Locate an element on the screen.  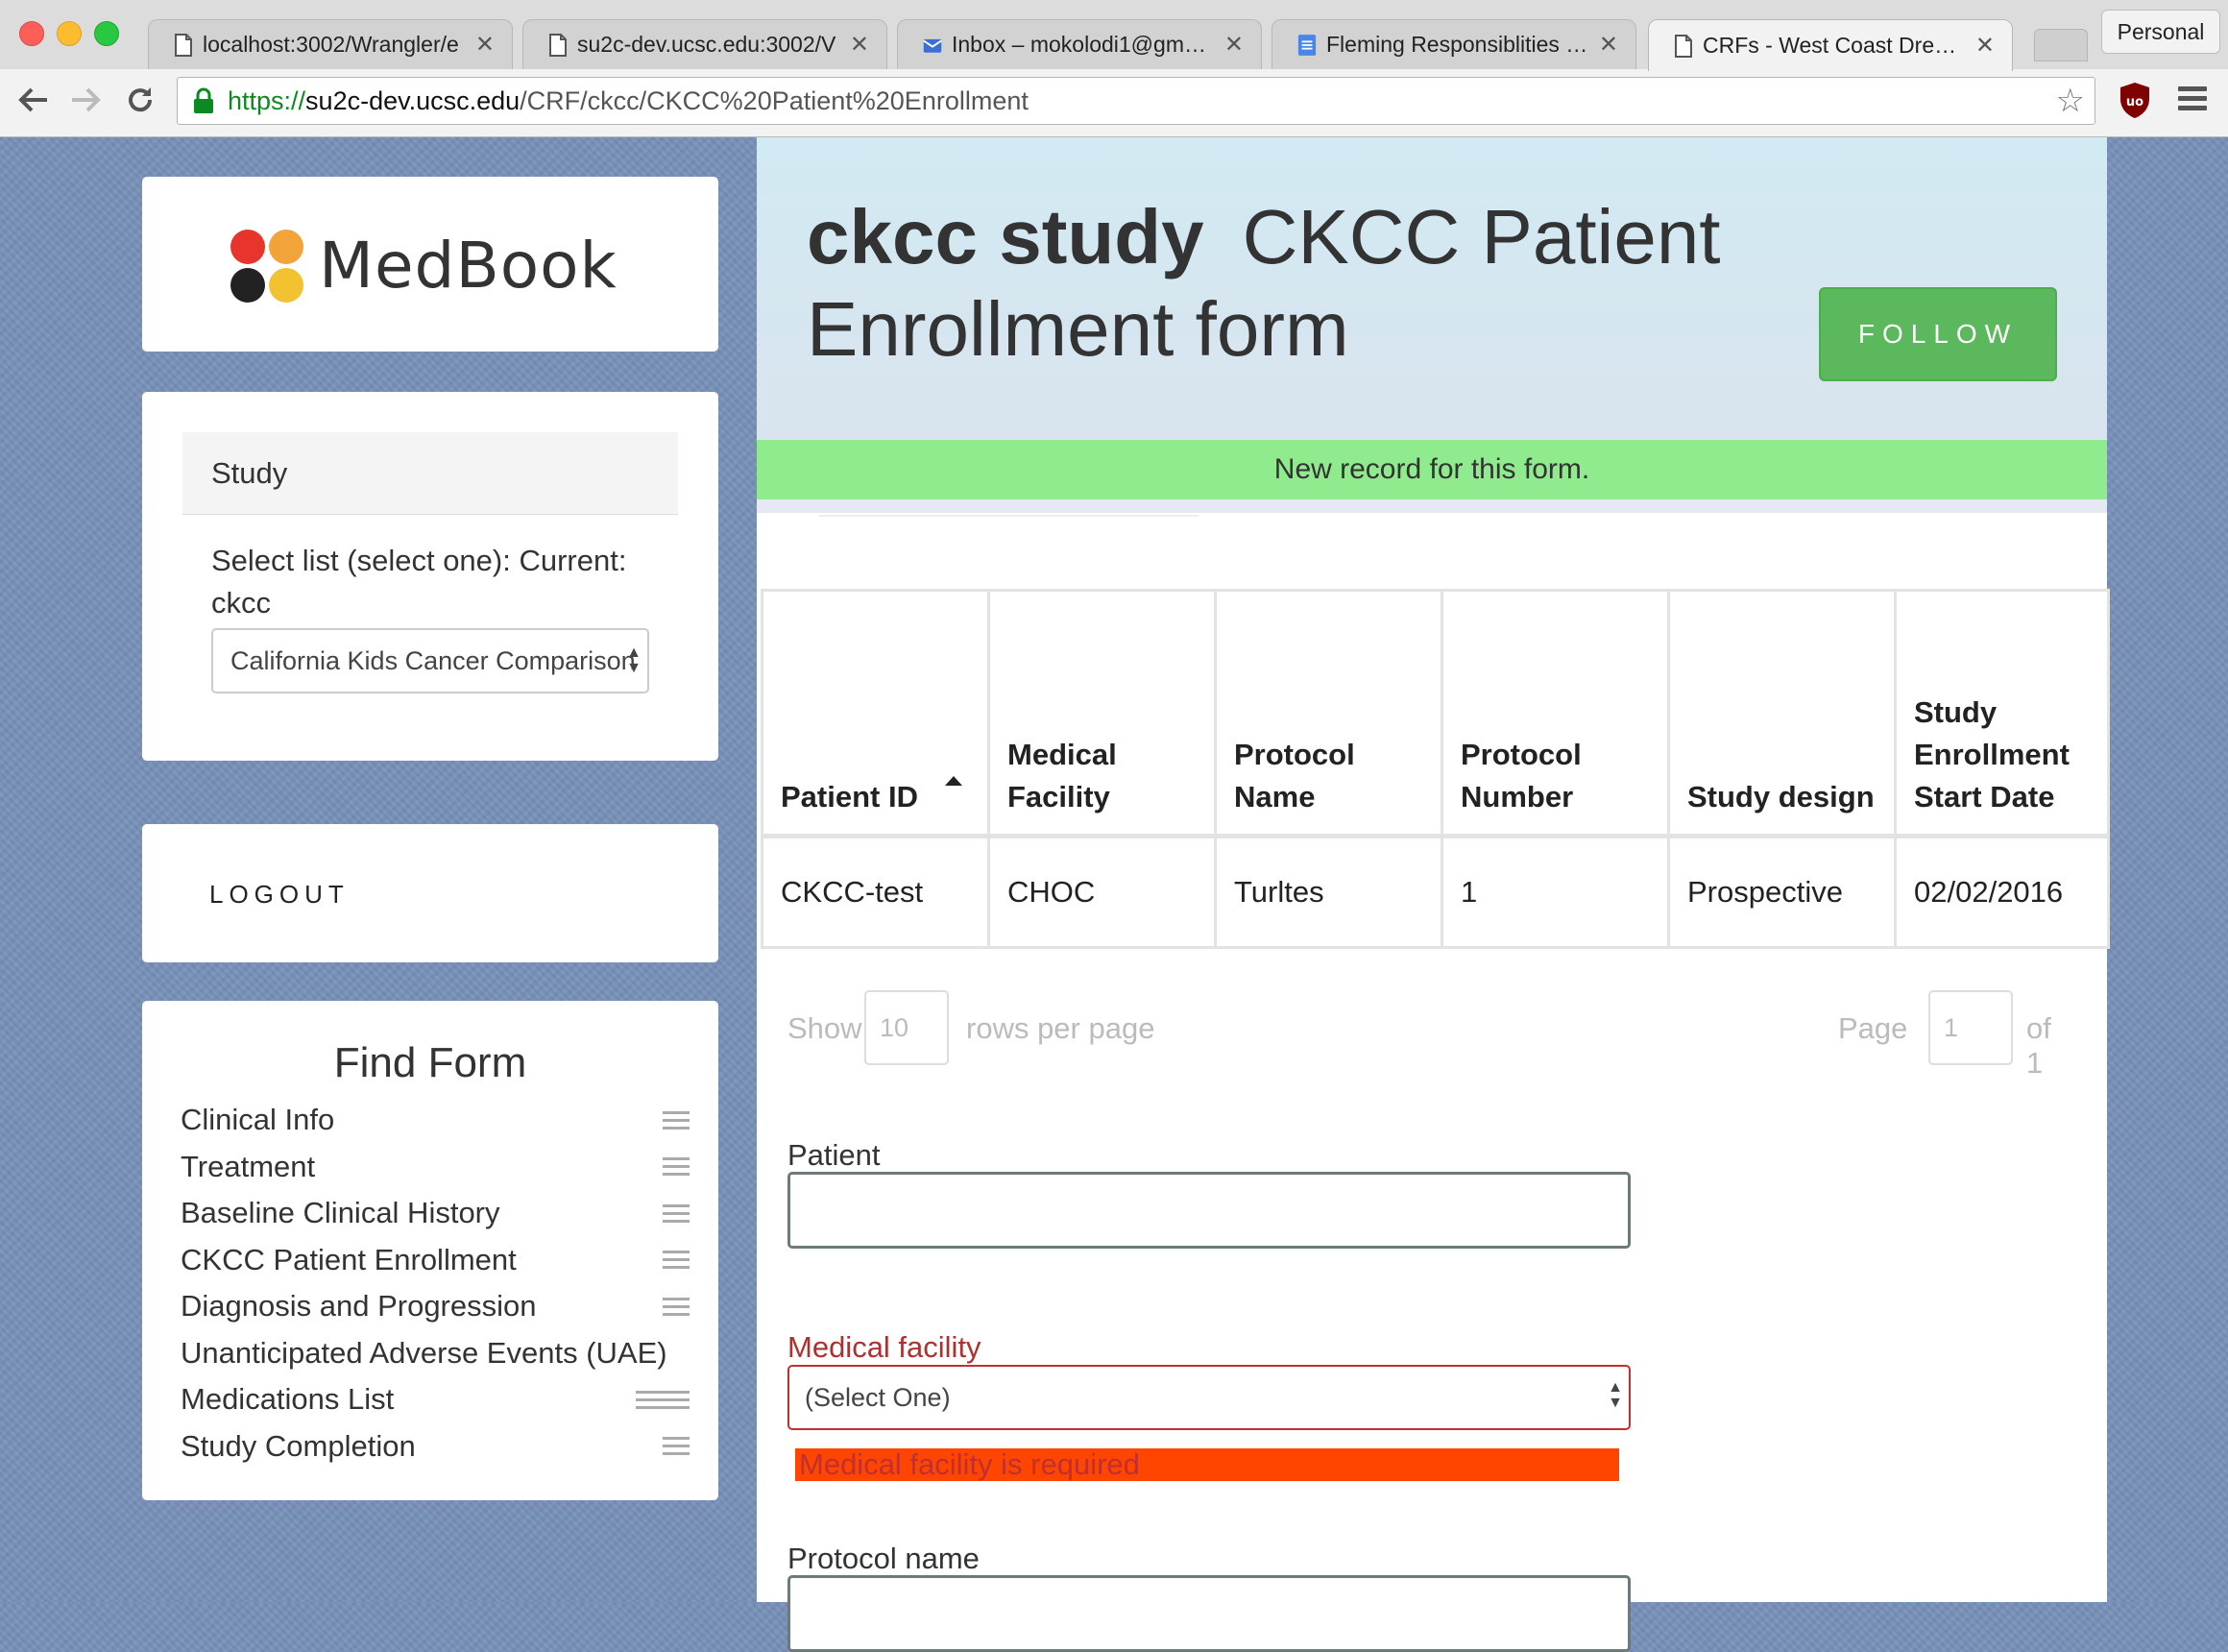
url-host: su2c-dev.ucsc.edu is located at coordinates (413, 100).